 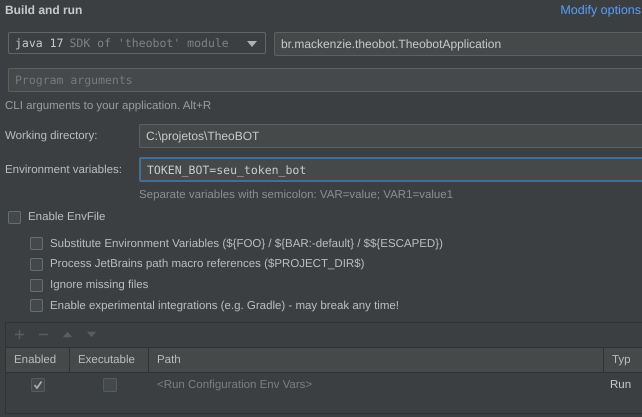 I want to click on hint-text: CLI arguments to your application. Alt+R, so click(x=108, y=105).